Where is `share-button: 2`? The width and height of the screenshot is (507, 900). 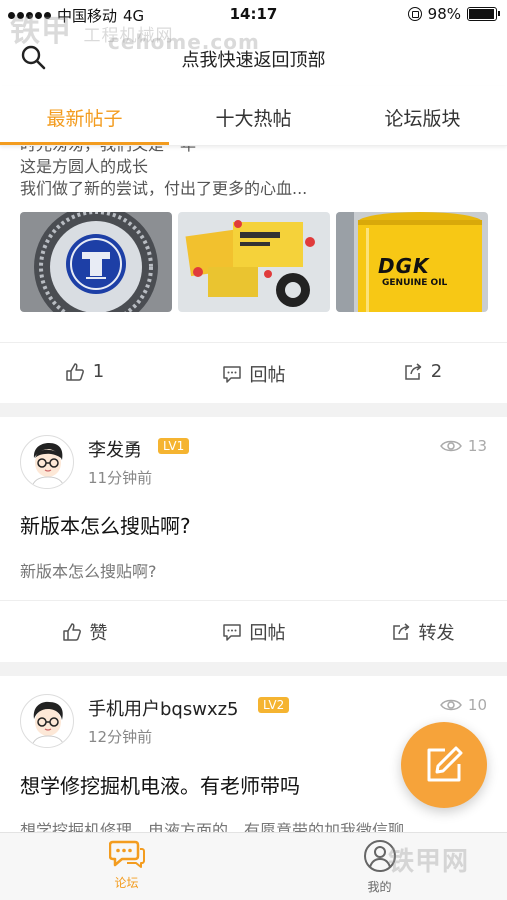 share-button: 2 is located at coordinates (422, 371).